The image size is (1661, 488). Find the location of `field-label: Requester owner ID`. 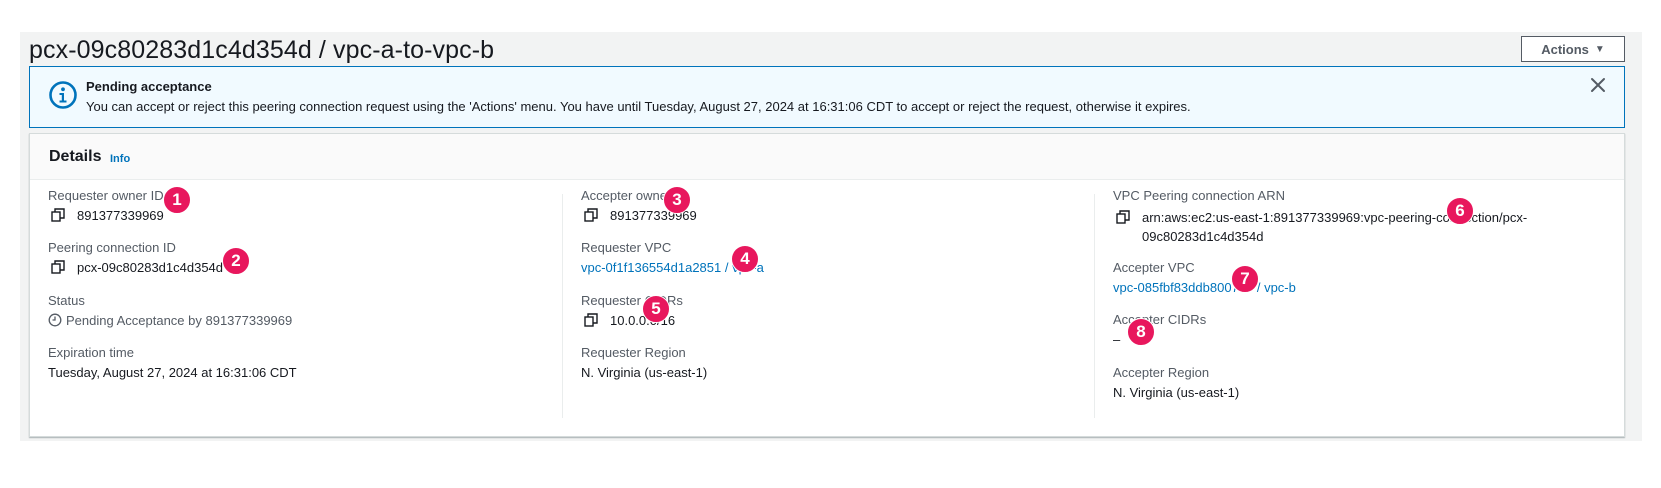

field-label: Requester owner ID is located at coordinates (106, 195).